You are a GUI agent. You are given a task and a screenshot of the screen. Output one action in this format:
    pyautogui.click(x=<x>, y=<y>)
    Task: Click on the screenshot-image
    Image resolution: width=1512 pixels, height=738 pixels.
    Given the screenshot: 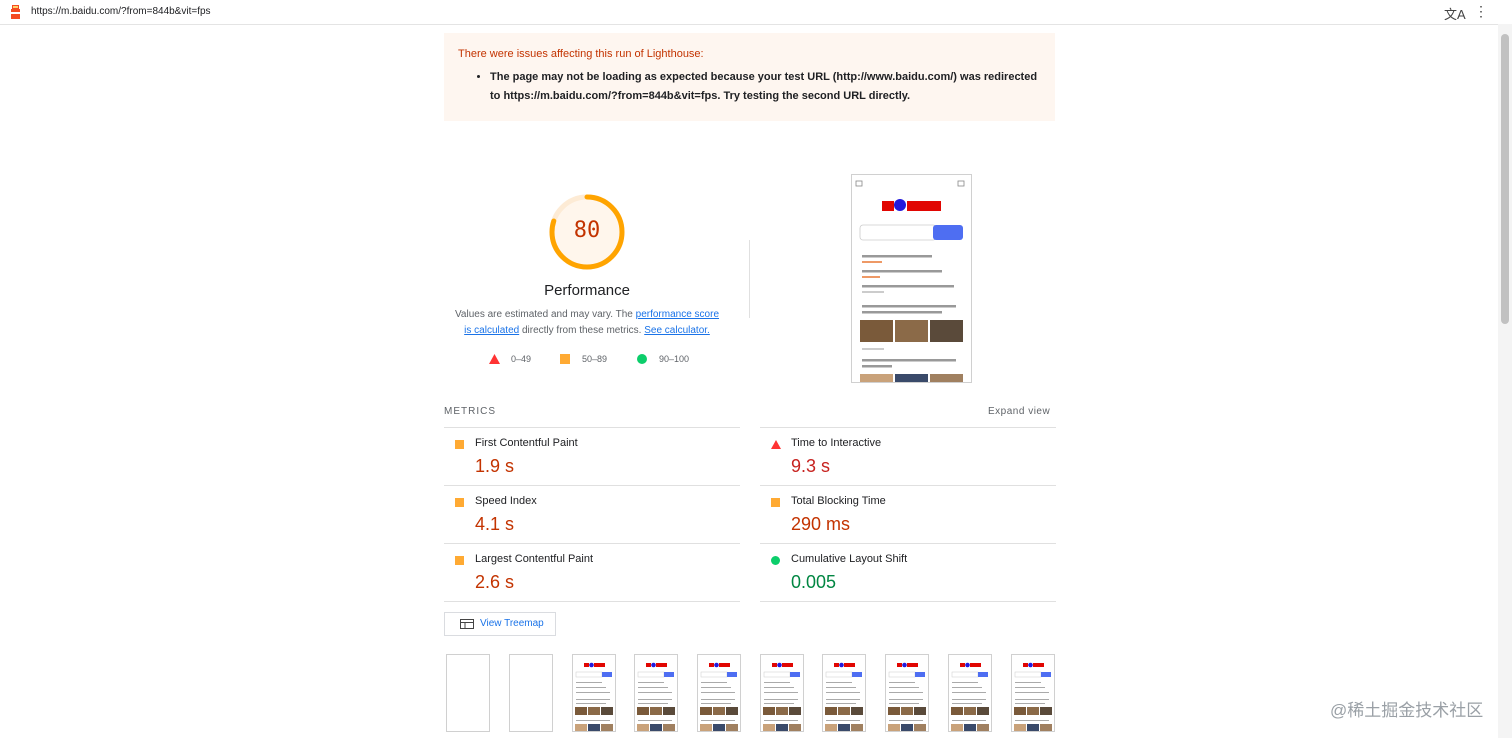 What is the action you would take?
    pyautogui.click(x=910, y=281)
    